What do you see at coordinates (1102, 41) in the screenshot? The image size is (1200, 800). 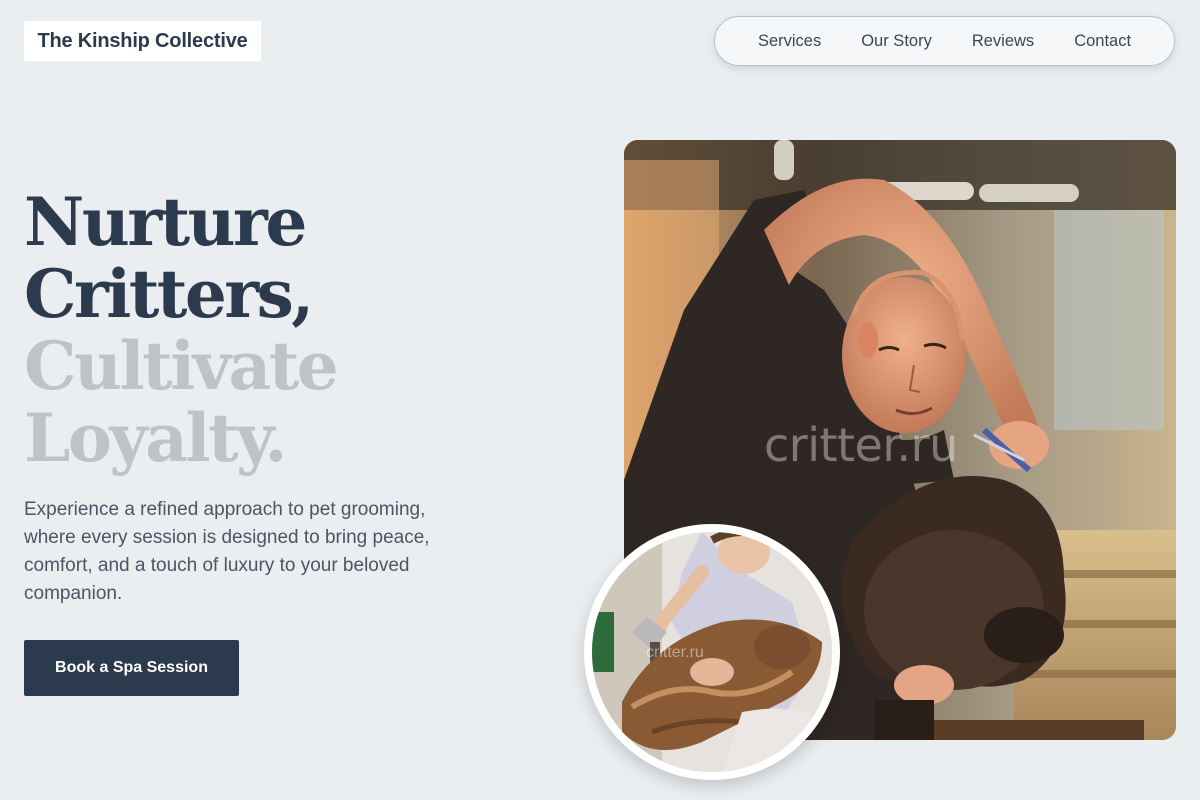 I see `nav-link-contact: Contact` at bounding box center [1102, 41].